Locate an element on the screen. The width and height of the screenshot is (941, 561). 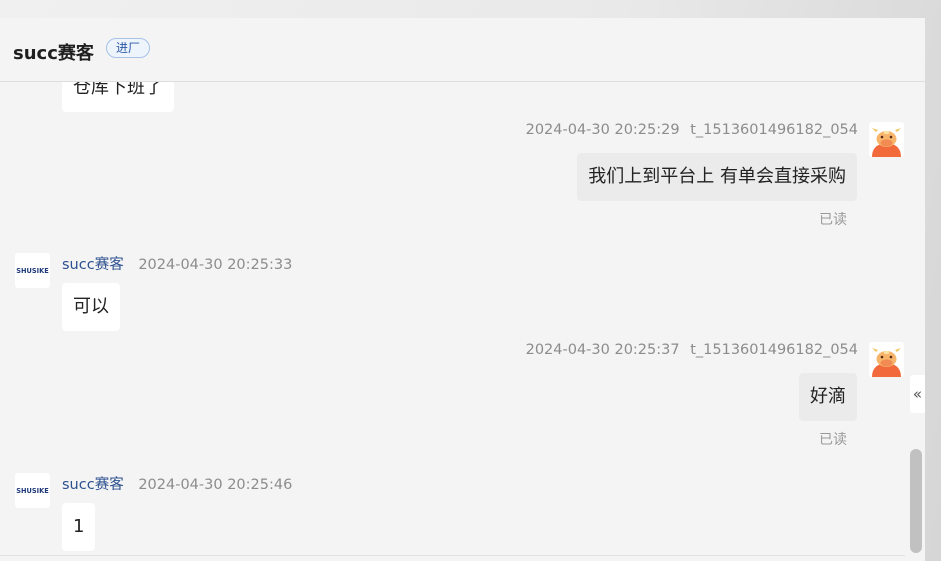
message-bubble: 可以 is located at coordinates (91, 307).